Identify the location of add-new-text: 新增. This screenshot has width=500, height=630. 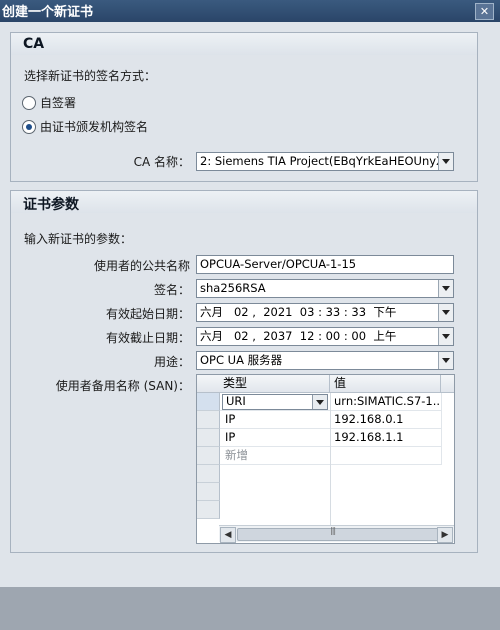
(236, 455).